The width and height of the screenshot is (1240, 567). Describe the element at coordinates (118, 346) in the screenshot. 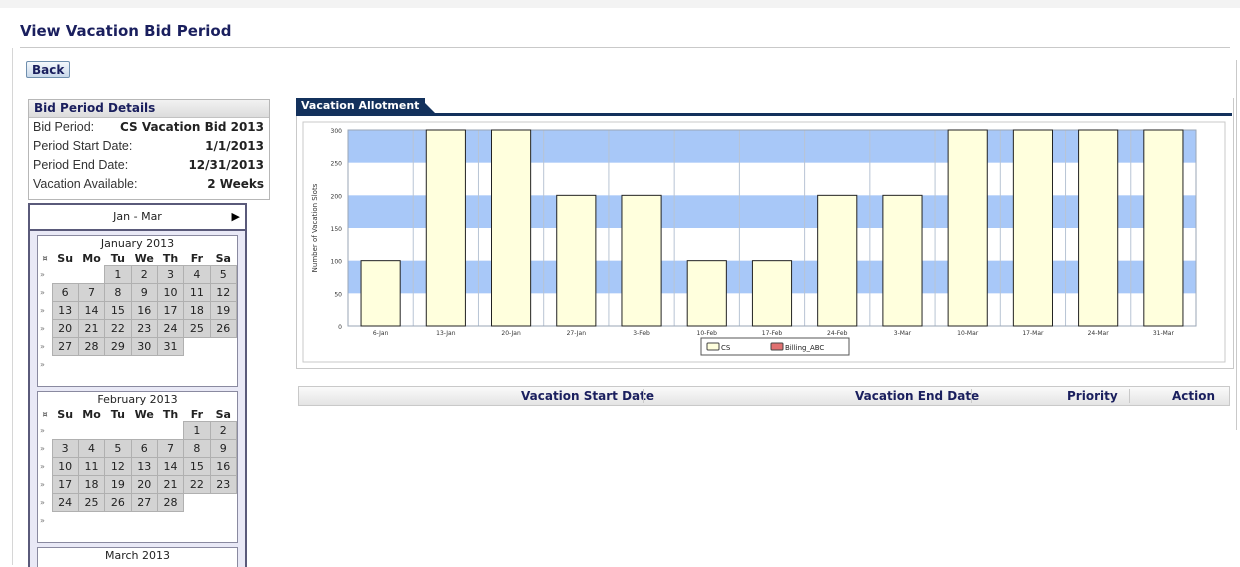

I see `calendar-day: 29` at that location.